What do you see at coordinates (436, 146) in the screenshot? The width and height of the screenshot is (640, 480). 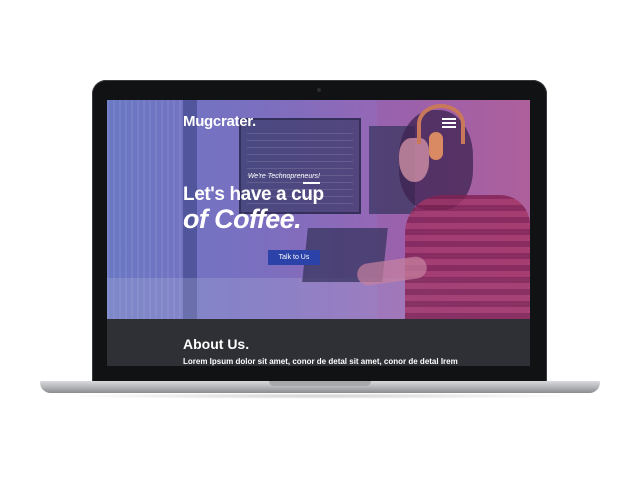 I see `hero-photo-headphone-cup` at bounding box center [436, 146].